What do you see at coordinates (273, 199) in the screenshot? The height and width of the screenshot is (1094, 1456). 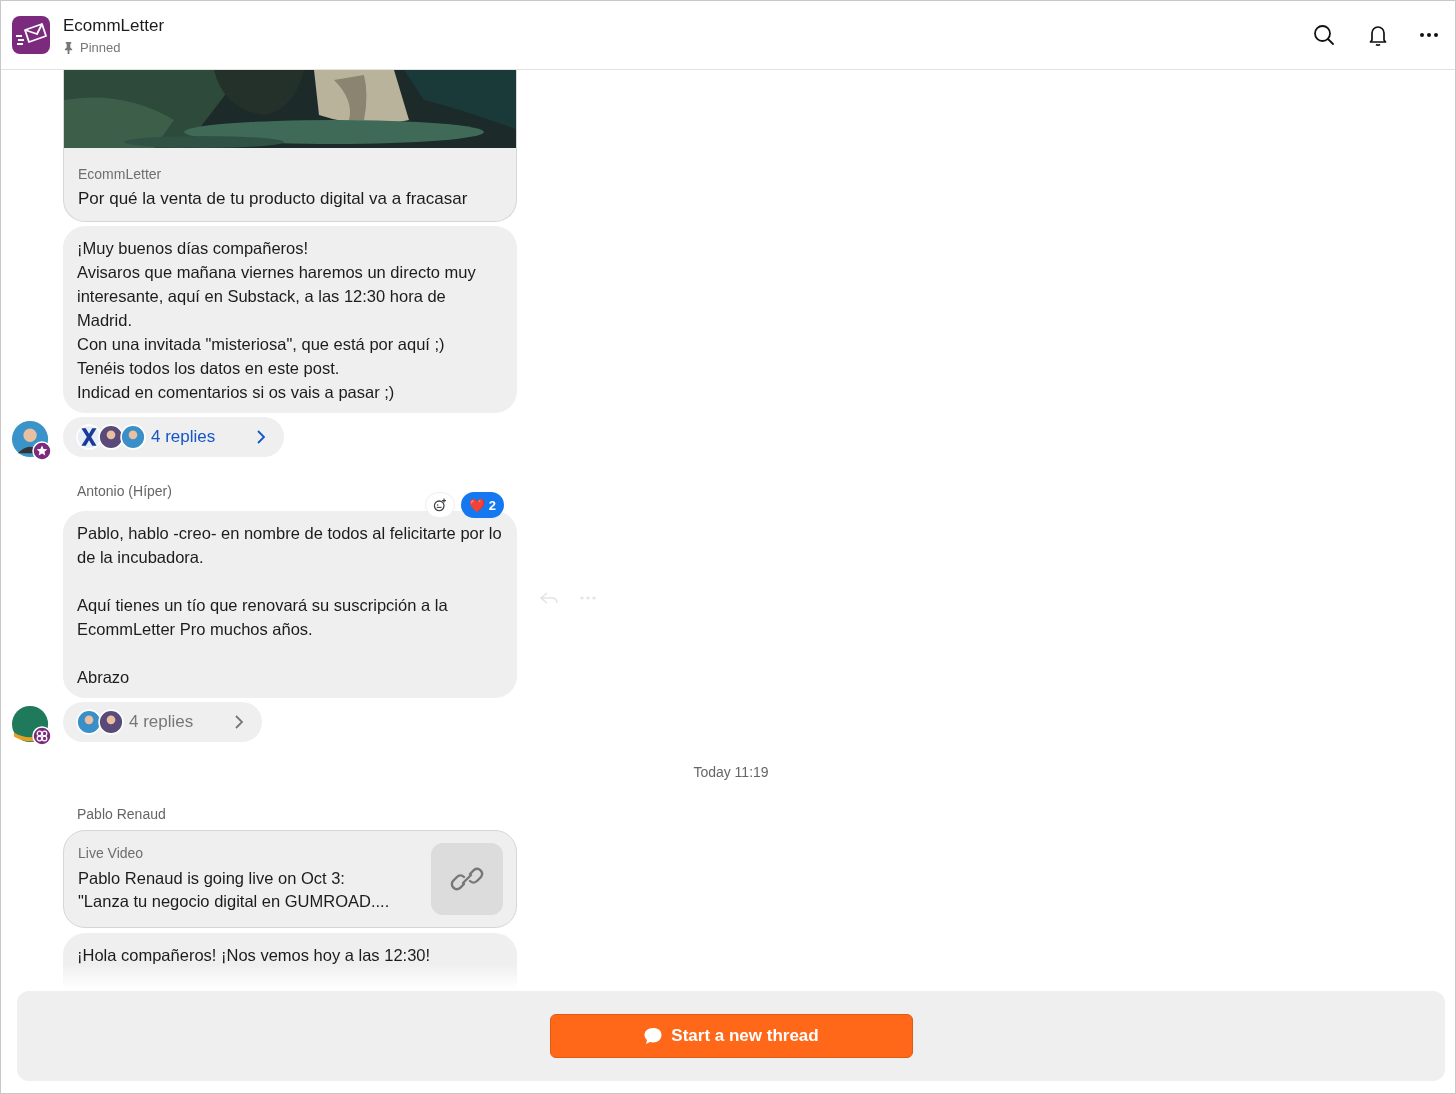 I see `post-title: Por qué la venta de tu producto digital va a fracasar` at bounding box center [273, 199].